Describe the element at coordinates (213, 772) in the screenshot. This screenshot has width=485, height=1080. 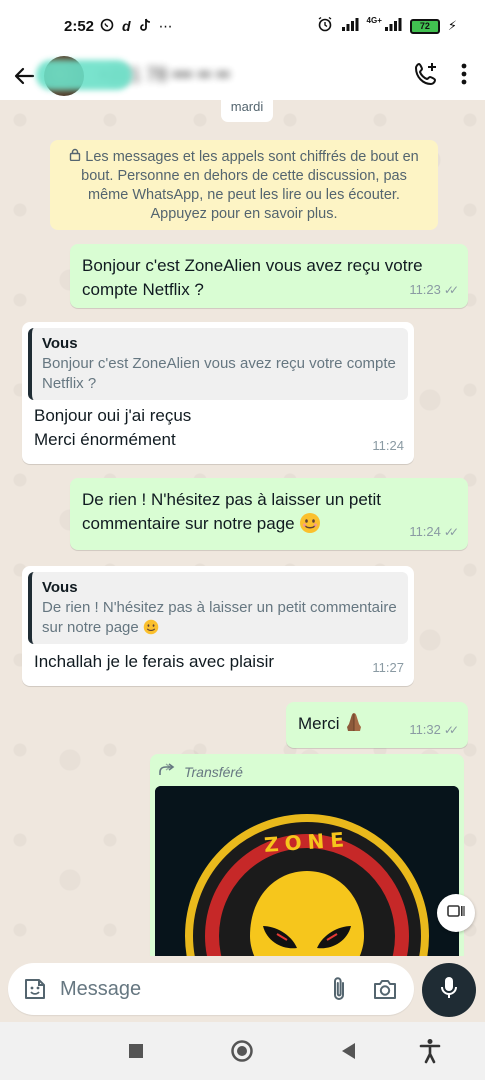
I see `forwarded-text: Transféré` at that location.